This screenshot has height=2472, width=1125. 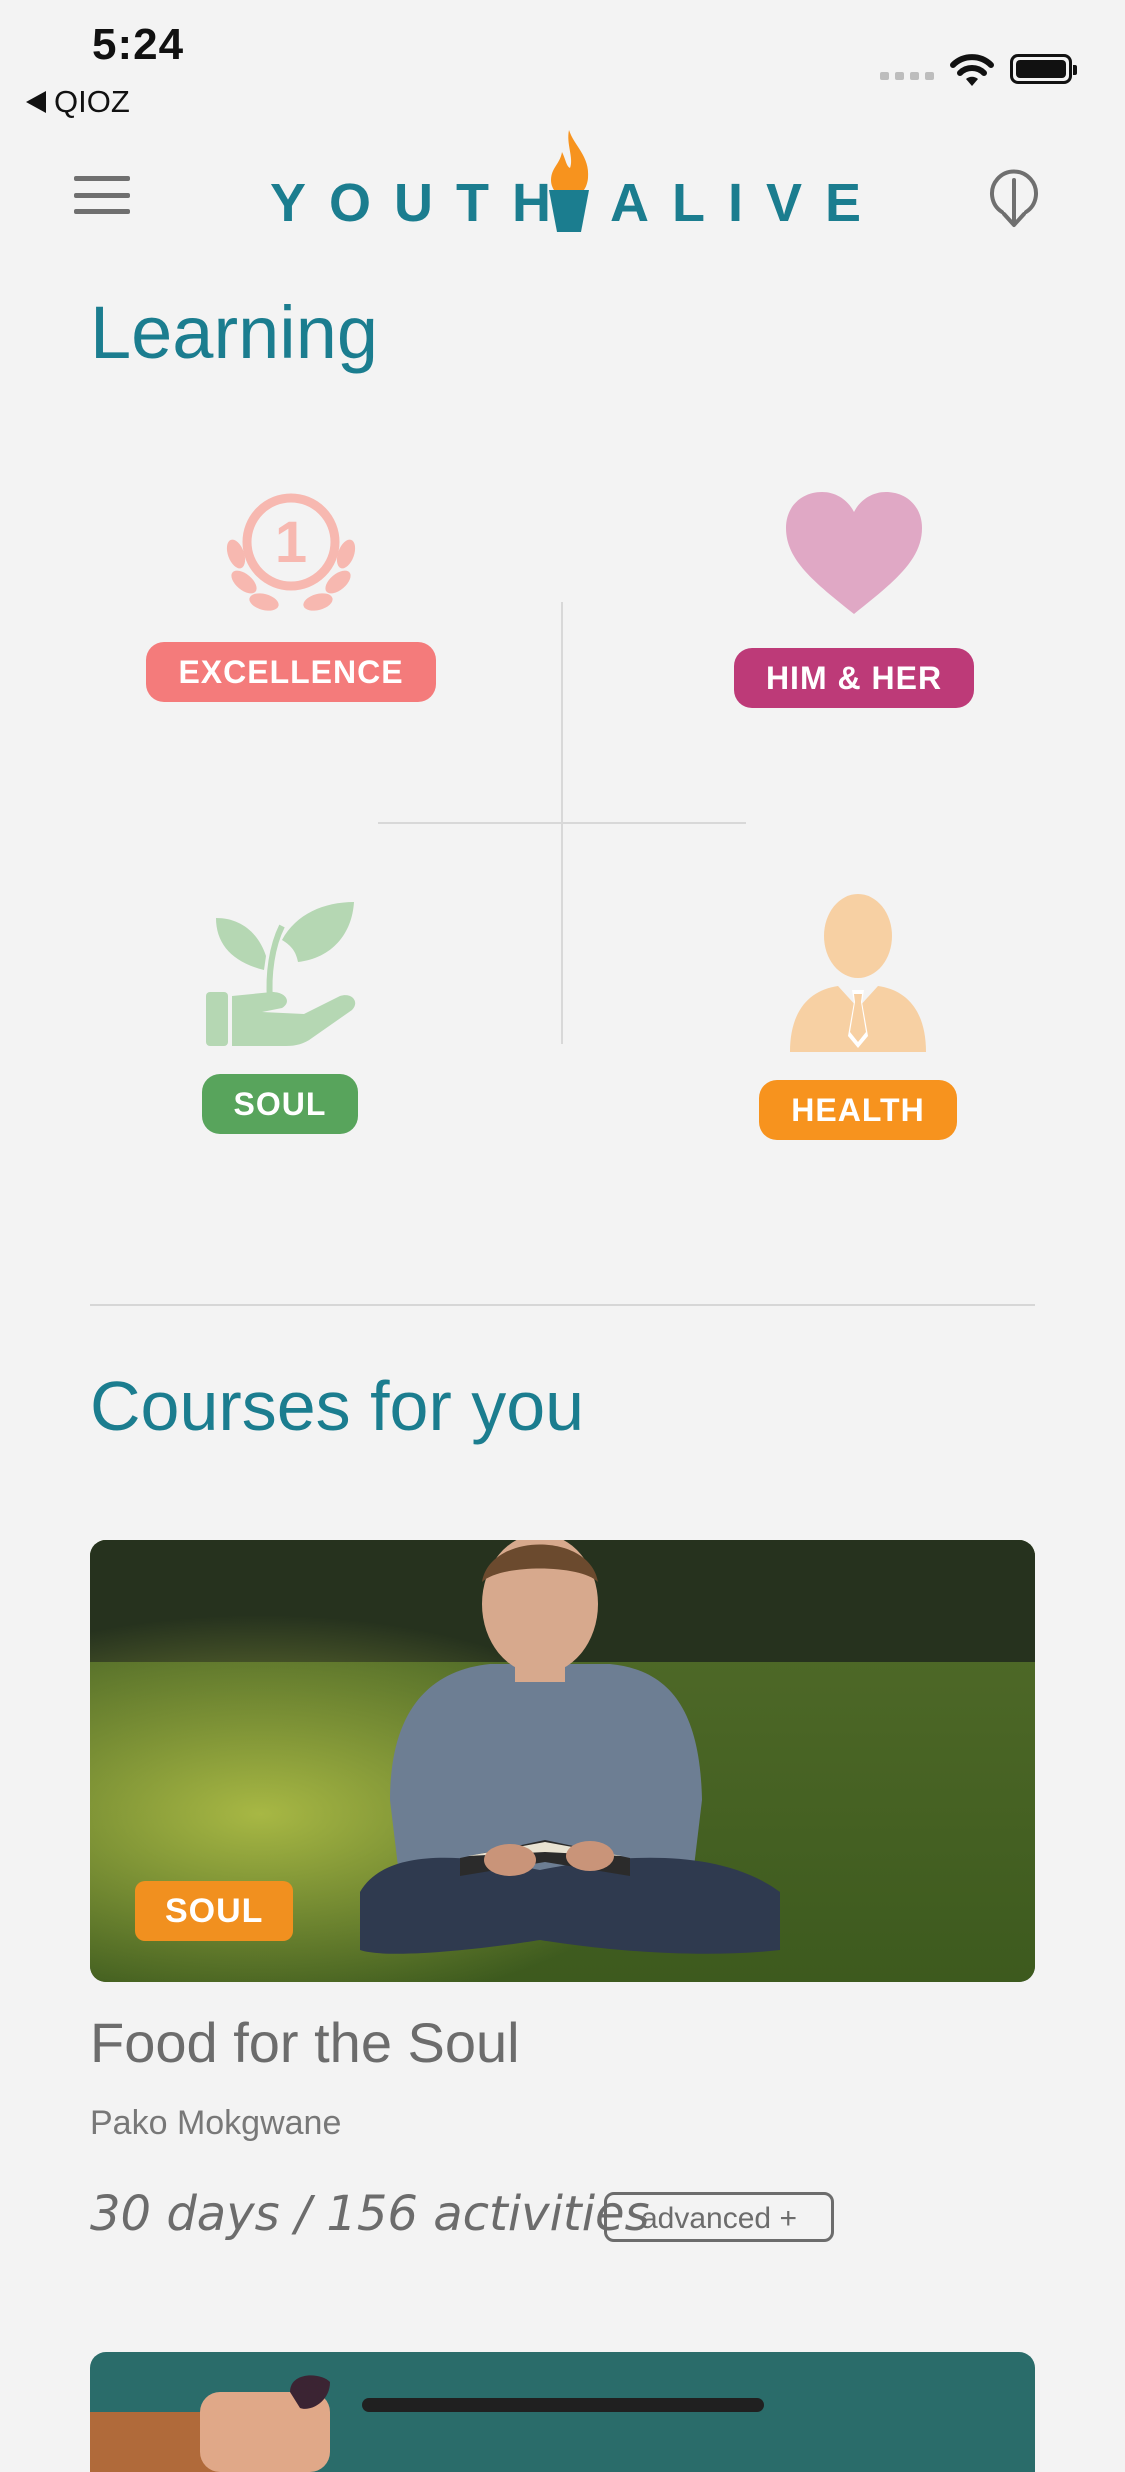 What do you see at coordinates (422, 203) in the screenshot?
I see `logo-text-youth: YOUTH` at bounding box center [422, 203].